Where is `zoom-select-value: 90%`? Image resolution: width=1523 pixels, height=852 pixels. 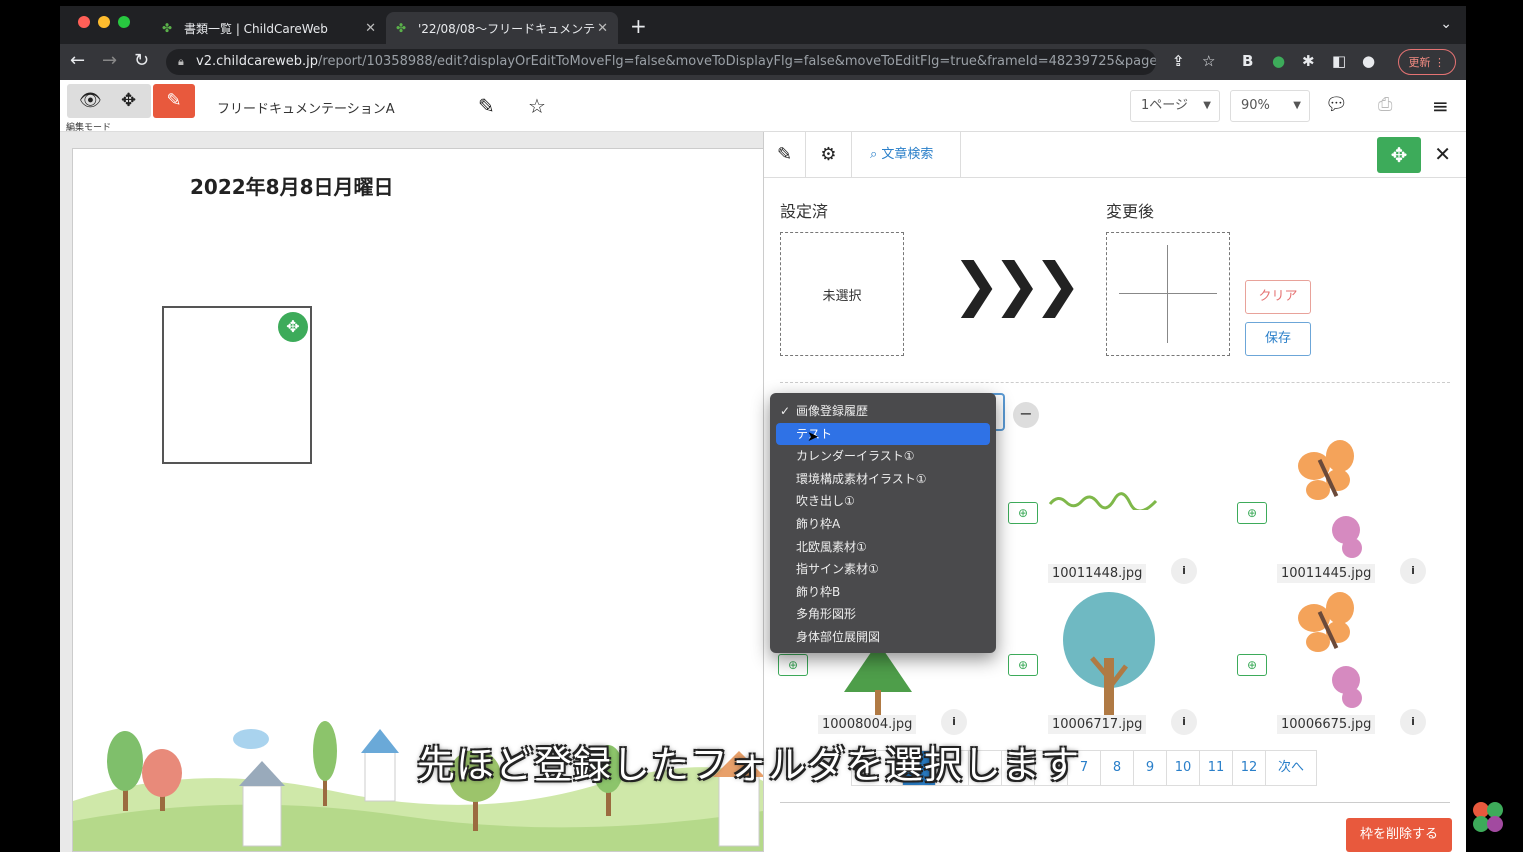
zoom-select-value: 90% is located at coordinates (1255, 105).